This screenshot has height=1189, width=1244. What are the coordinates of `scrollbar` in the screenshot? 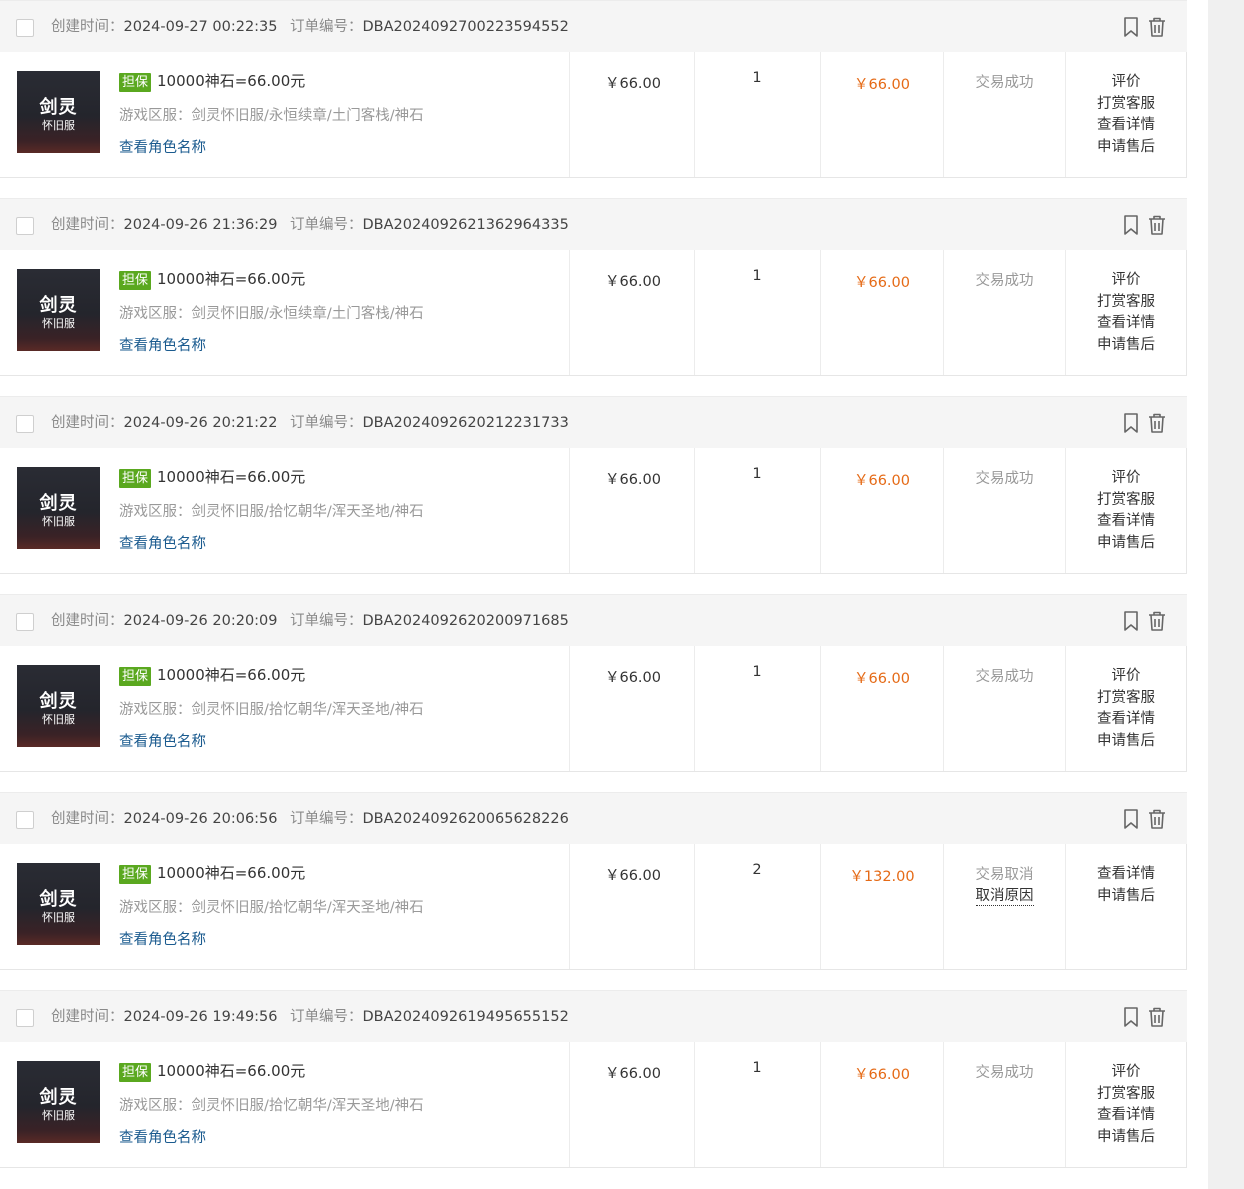 It's located at (1226, 594).